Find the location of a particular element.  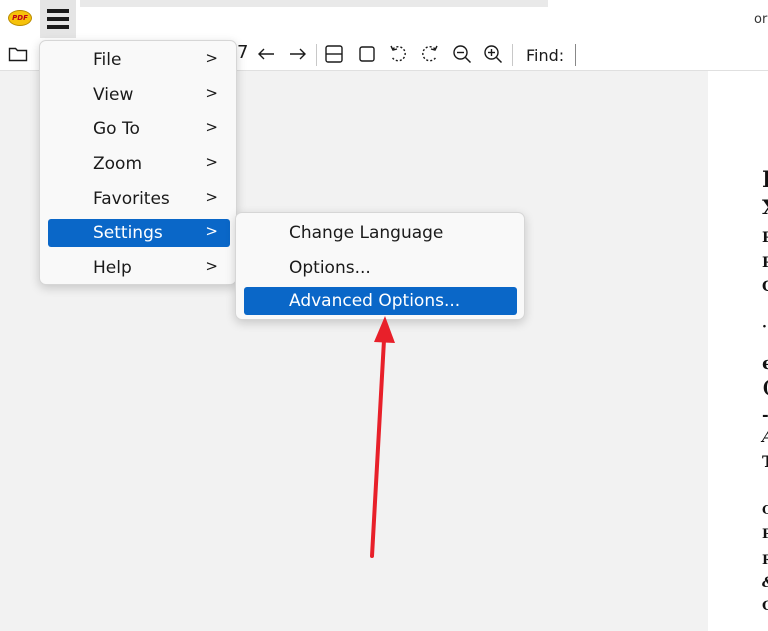

annotation-arrow-head is located at coordinates (384, 329).